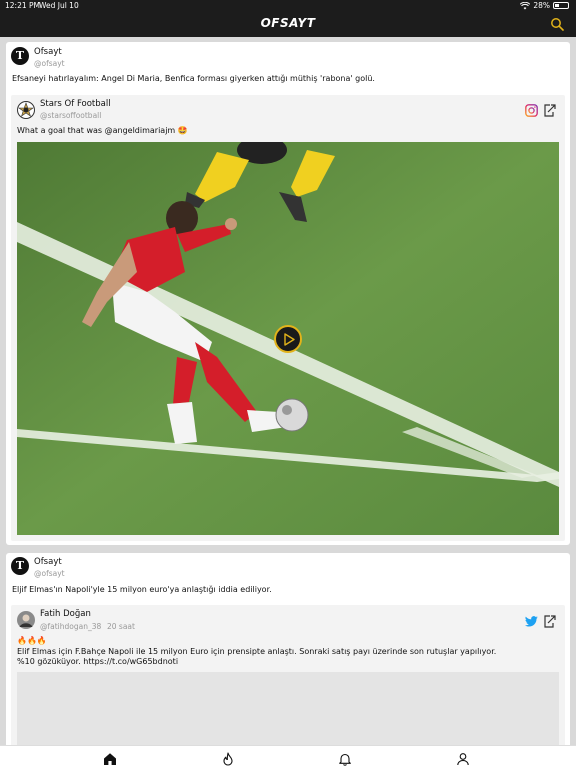  Describe the element at coordinates (531, 110) in the screenshot. I see `instagram-icon` at that location.